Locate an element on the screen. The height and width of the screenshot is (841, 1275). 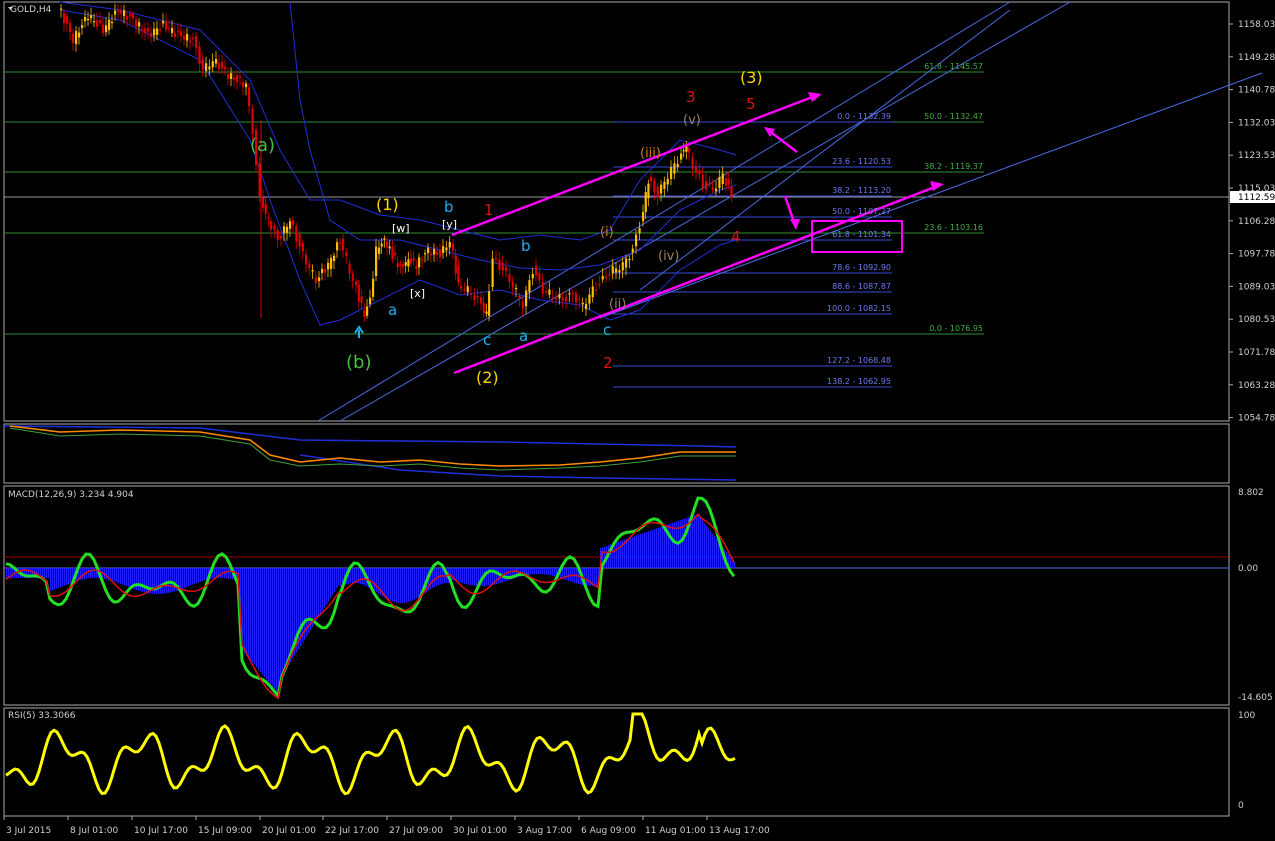
time-tick-label: 15 Jul 09:00 is located at coordinates (225, 831).